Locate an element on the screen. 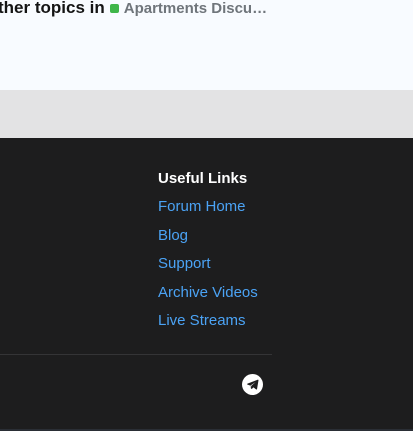 The image size is (413, 431). useful-links-heading: Useful Links is located at coordinates (203, 178).